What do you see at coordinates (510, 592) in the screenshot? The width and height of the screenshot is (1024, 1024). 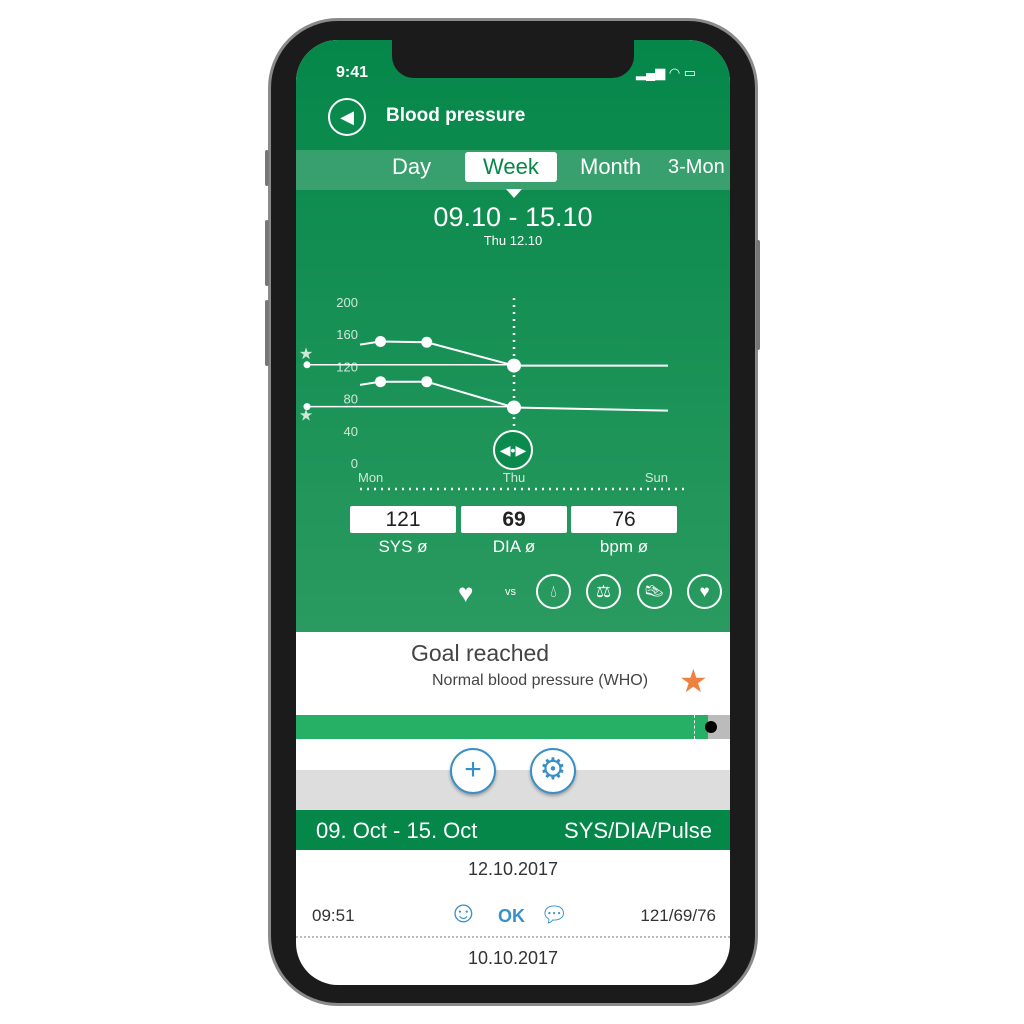 I see `vs-label: vs` at bounding box center [510, 592].